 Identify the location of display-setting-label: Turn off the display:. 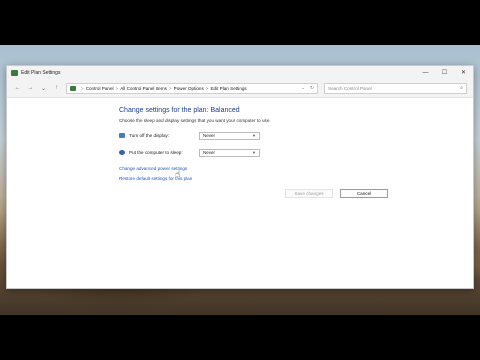
(149, 135).